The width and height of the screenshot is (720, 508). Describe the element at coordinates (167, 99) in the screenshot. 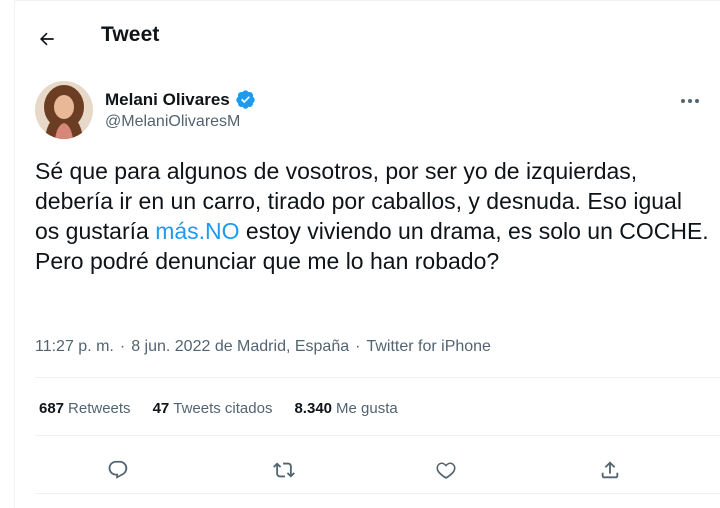

I see `author-name-text: Melani Olivares` at that location.